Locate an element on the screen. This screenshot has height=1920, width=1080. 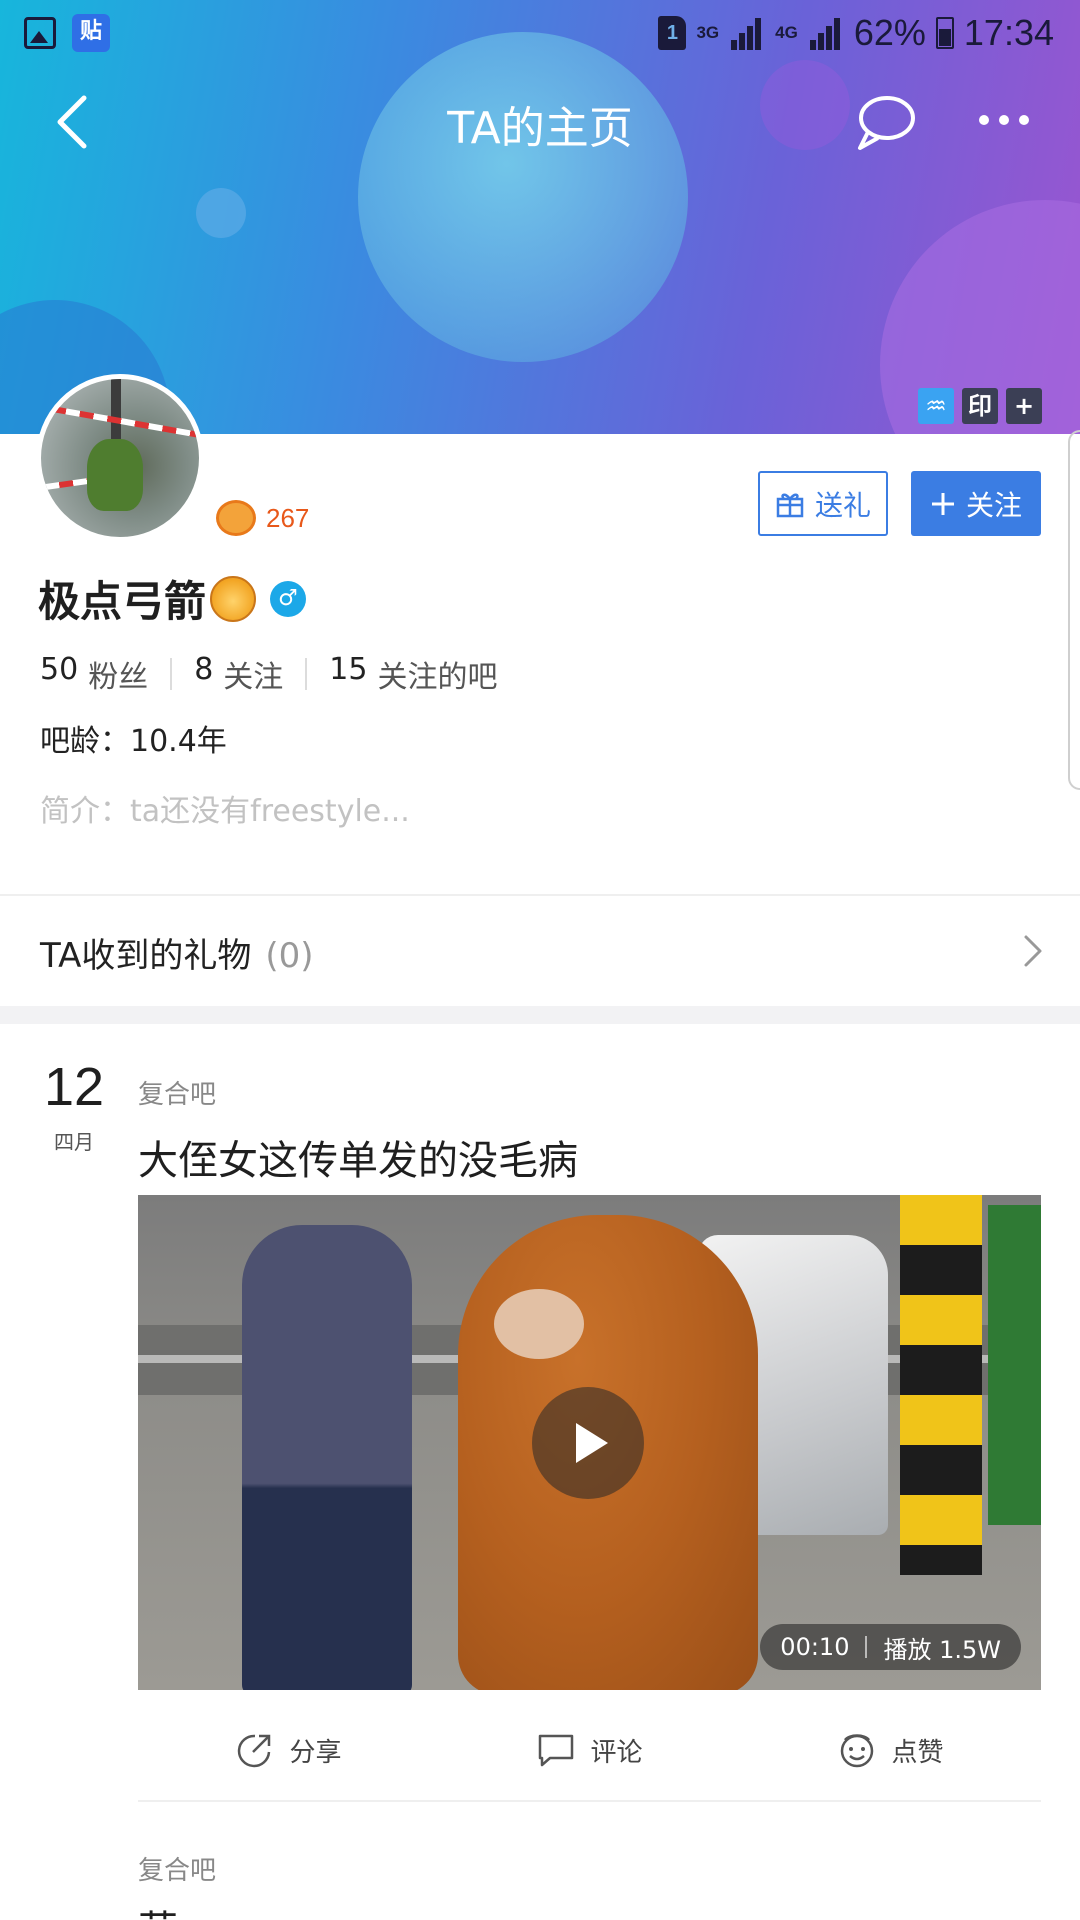
banner-badges: ♒ 印 + is located at coordinates (980, 406).